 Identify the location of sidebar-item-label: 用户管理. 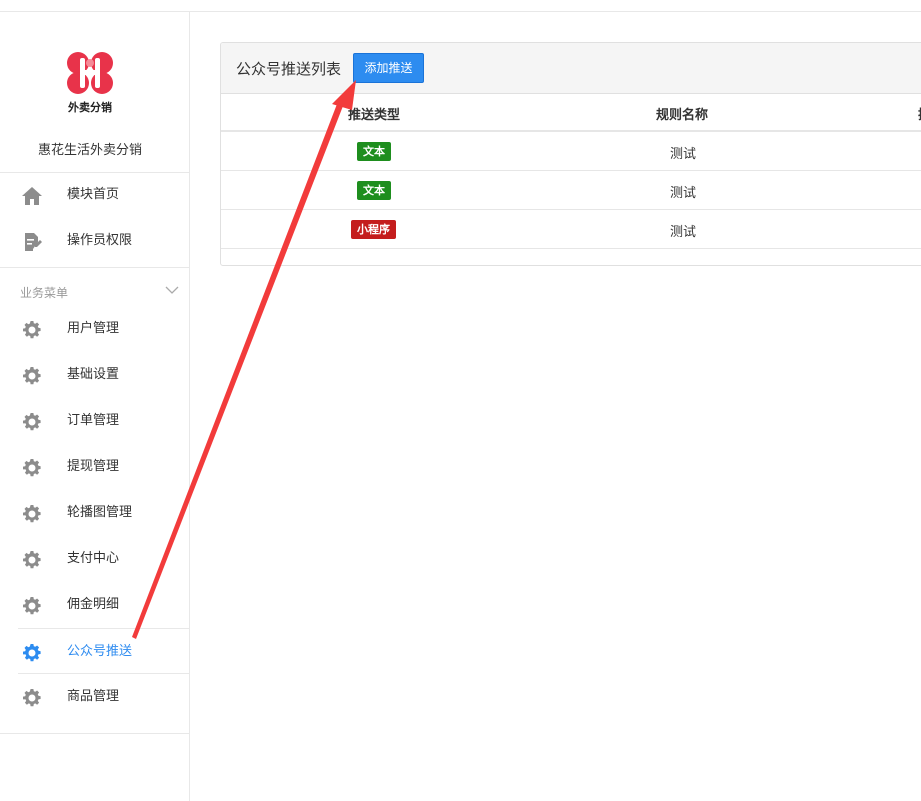
(93, 328).